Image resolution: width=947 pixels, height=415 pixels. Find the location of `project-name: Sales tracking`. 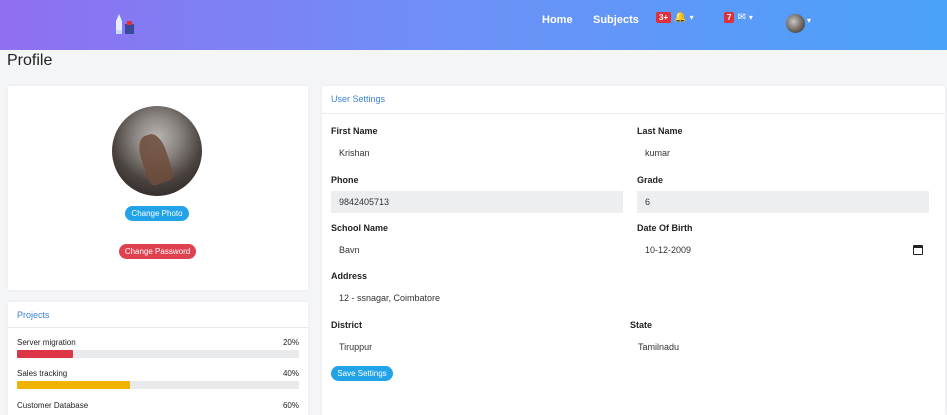

project-name: Sales tracking is located at coordinates (42, 373).